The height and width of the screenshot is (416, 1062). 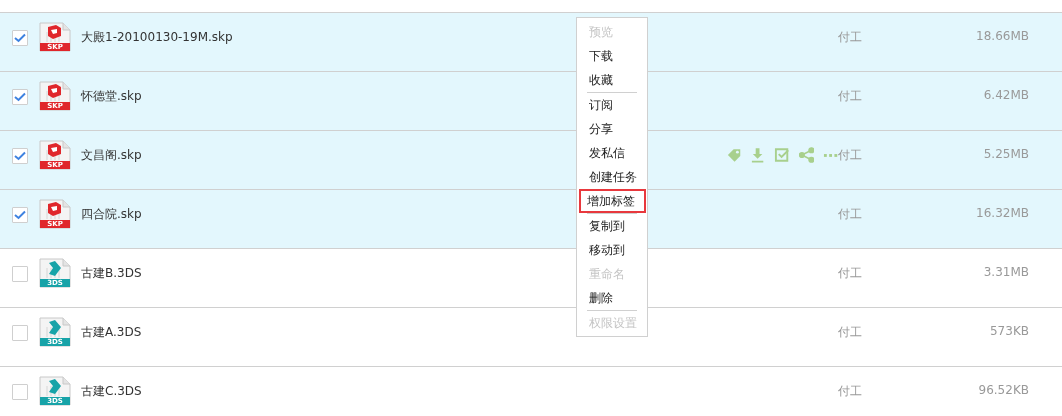 I want to click on menu-item: 复制到, so click(x=612, y=226).